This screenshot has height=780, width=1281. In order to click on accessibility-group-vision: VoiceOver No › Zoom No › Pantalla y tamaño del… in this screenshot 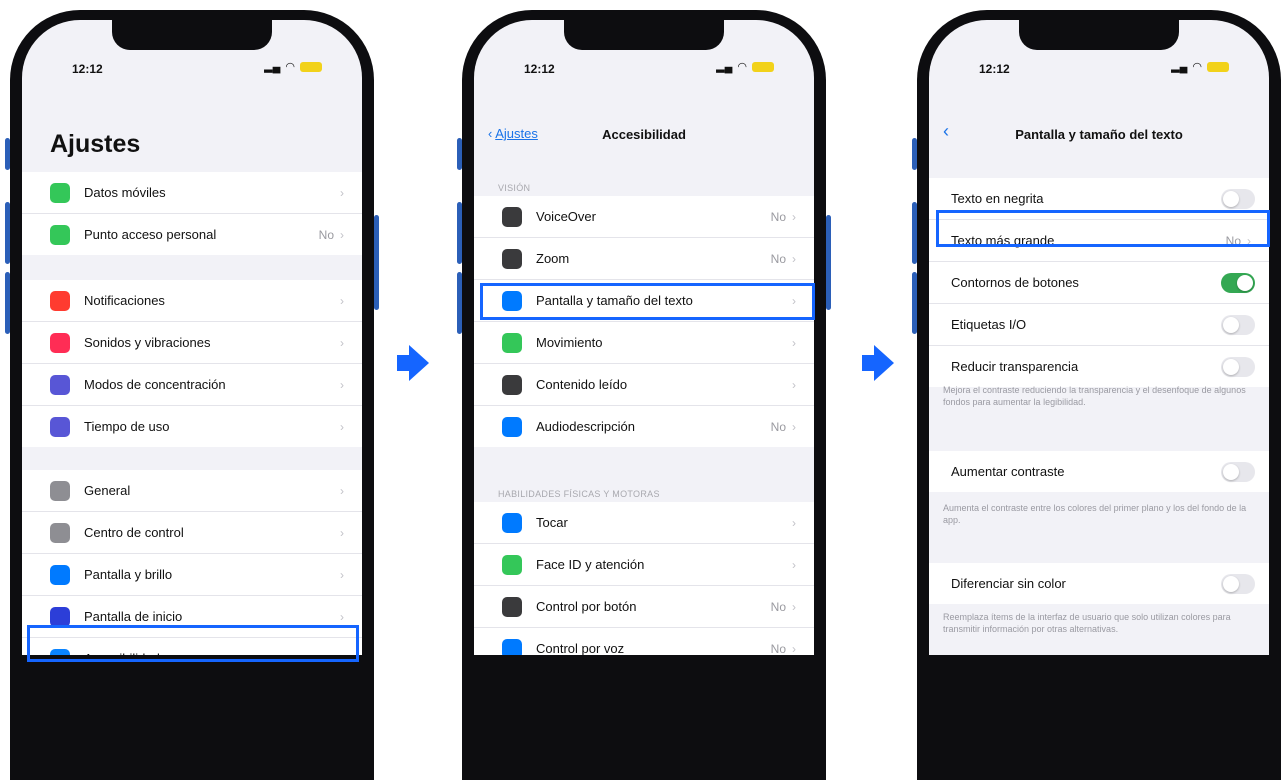, I will do `click(644, 321)`.